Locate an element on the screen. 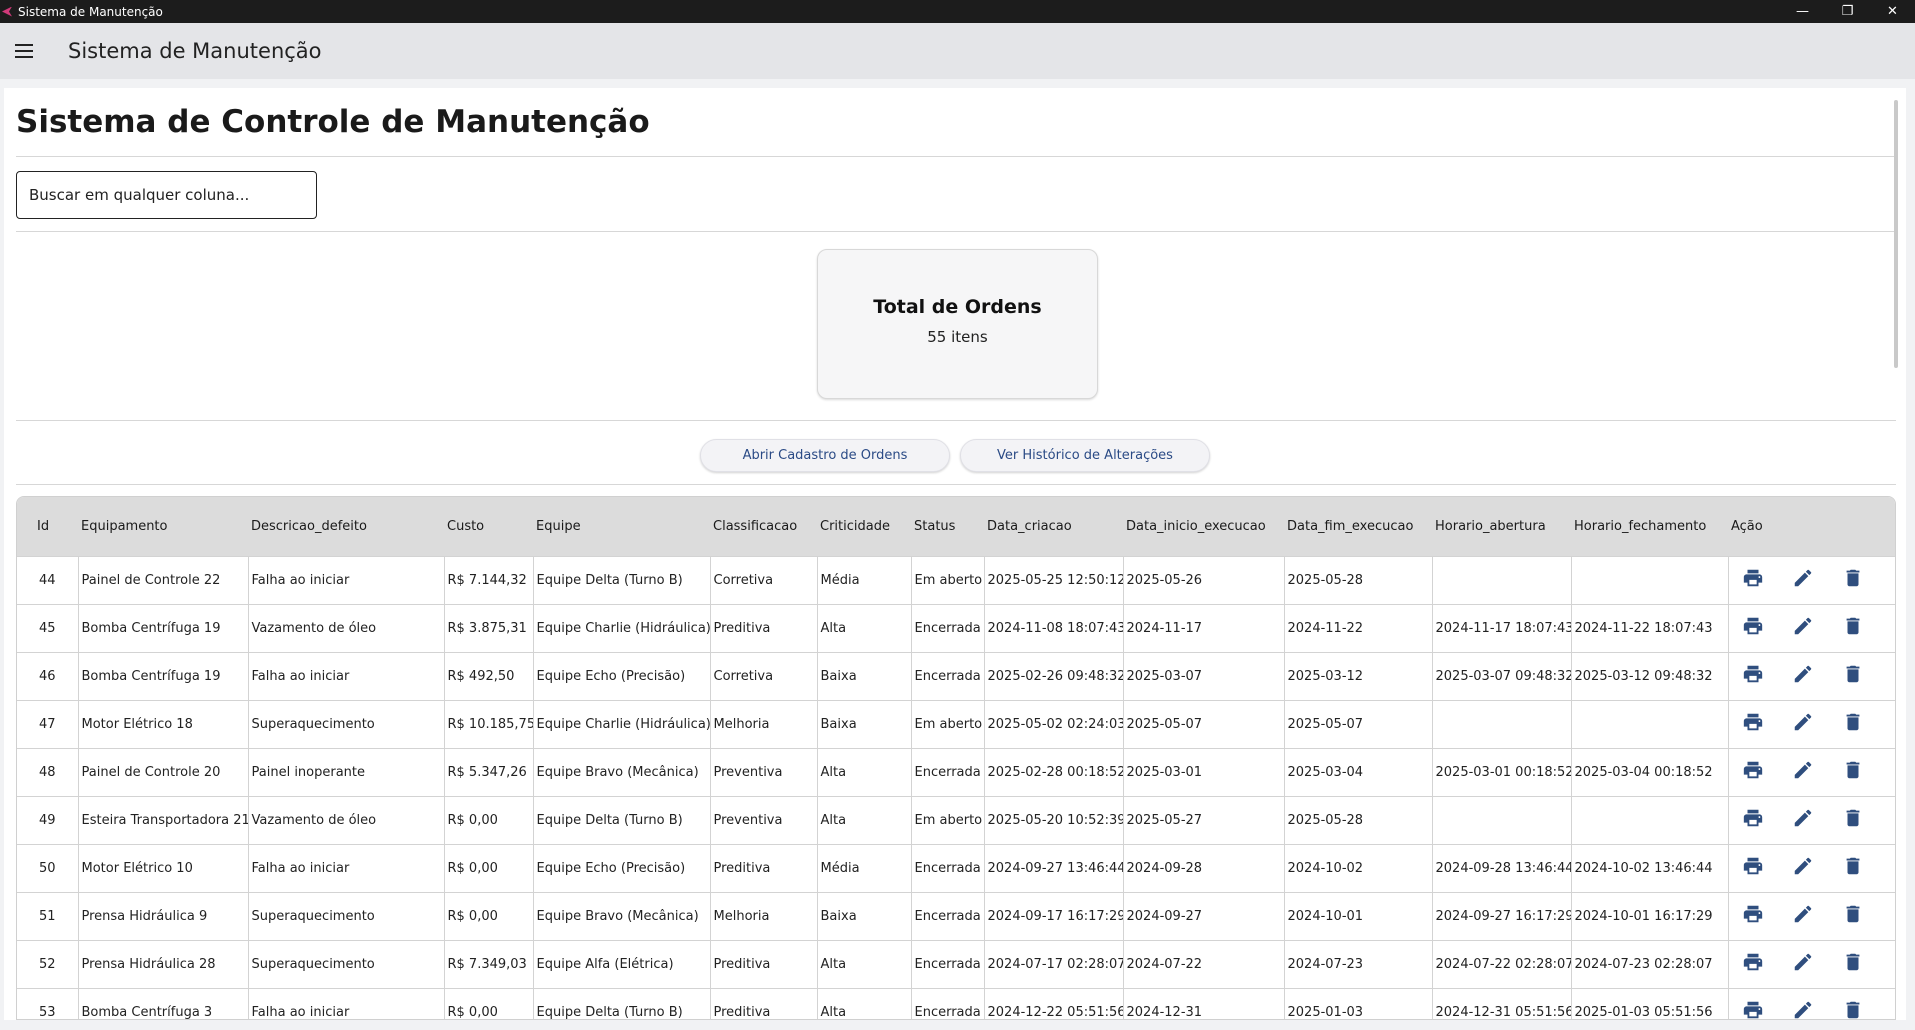 The height and width of the screenshot is (1030, 1915). table-cell: 2025-03-12 09:48:32 is located at coordinates (1650, 675).